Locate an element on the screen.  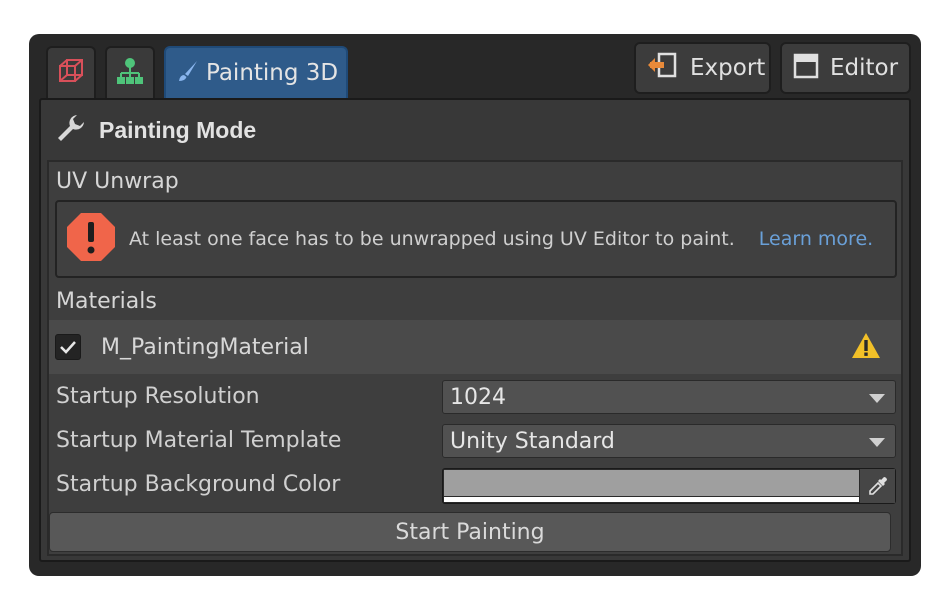
color-swatch is located at coordinates (652, 483).